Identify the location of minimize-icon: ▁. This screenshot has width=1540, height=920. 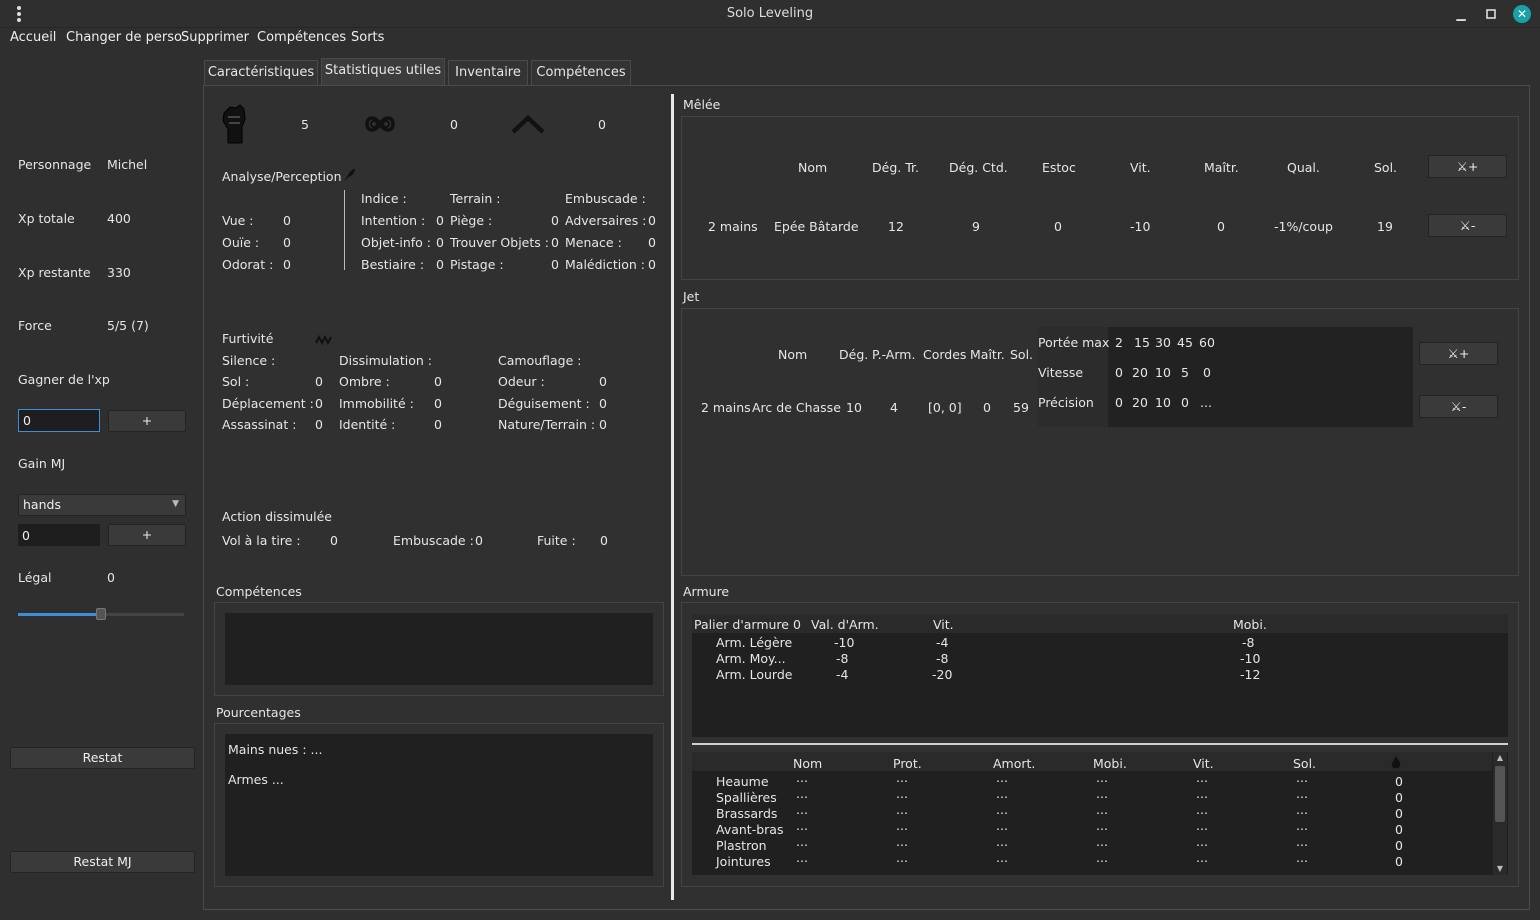
(1461, 14).